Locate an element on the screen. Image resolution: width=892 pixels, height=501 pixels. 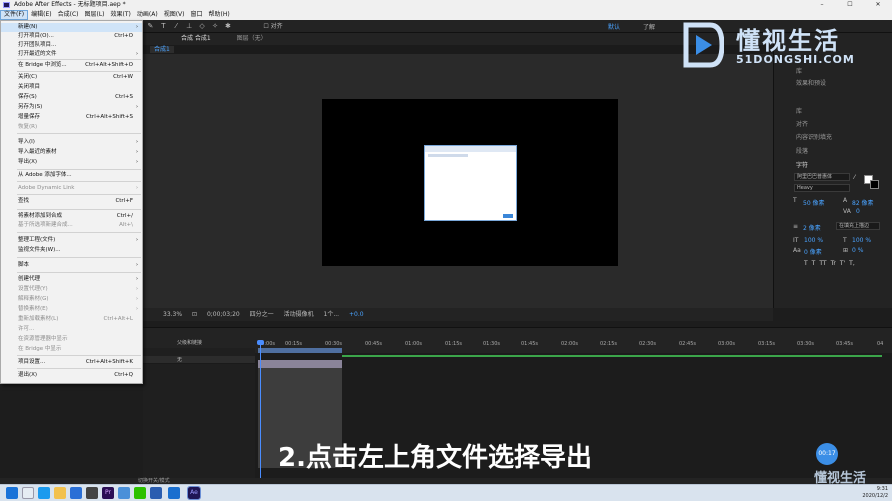
subscript-button: T, is located at coordinates (852, 263).